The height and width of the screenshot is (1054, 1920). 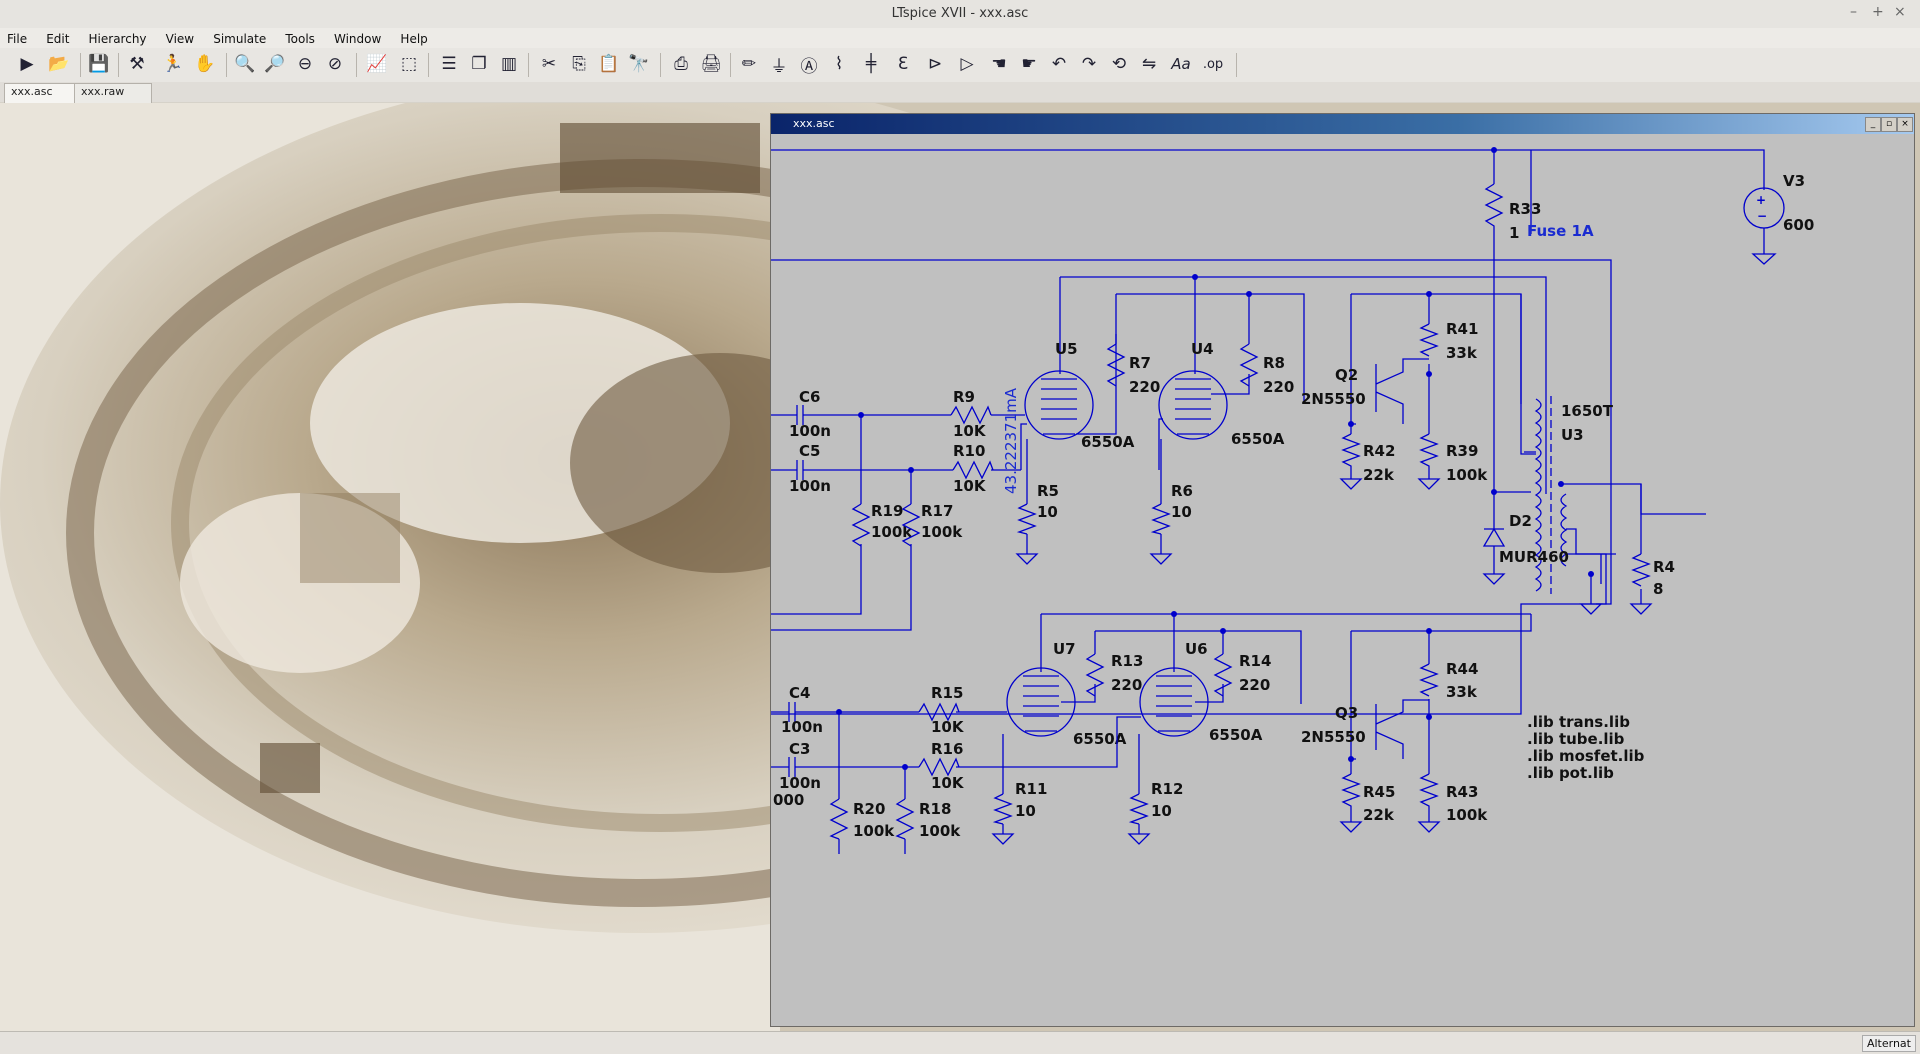 I want to click on autorange-icon: ⬚, so click(x=409, y=64).